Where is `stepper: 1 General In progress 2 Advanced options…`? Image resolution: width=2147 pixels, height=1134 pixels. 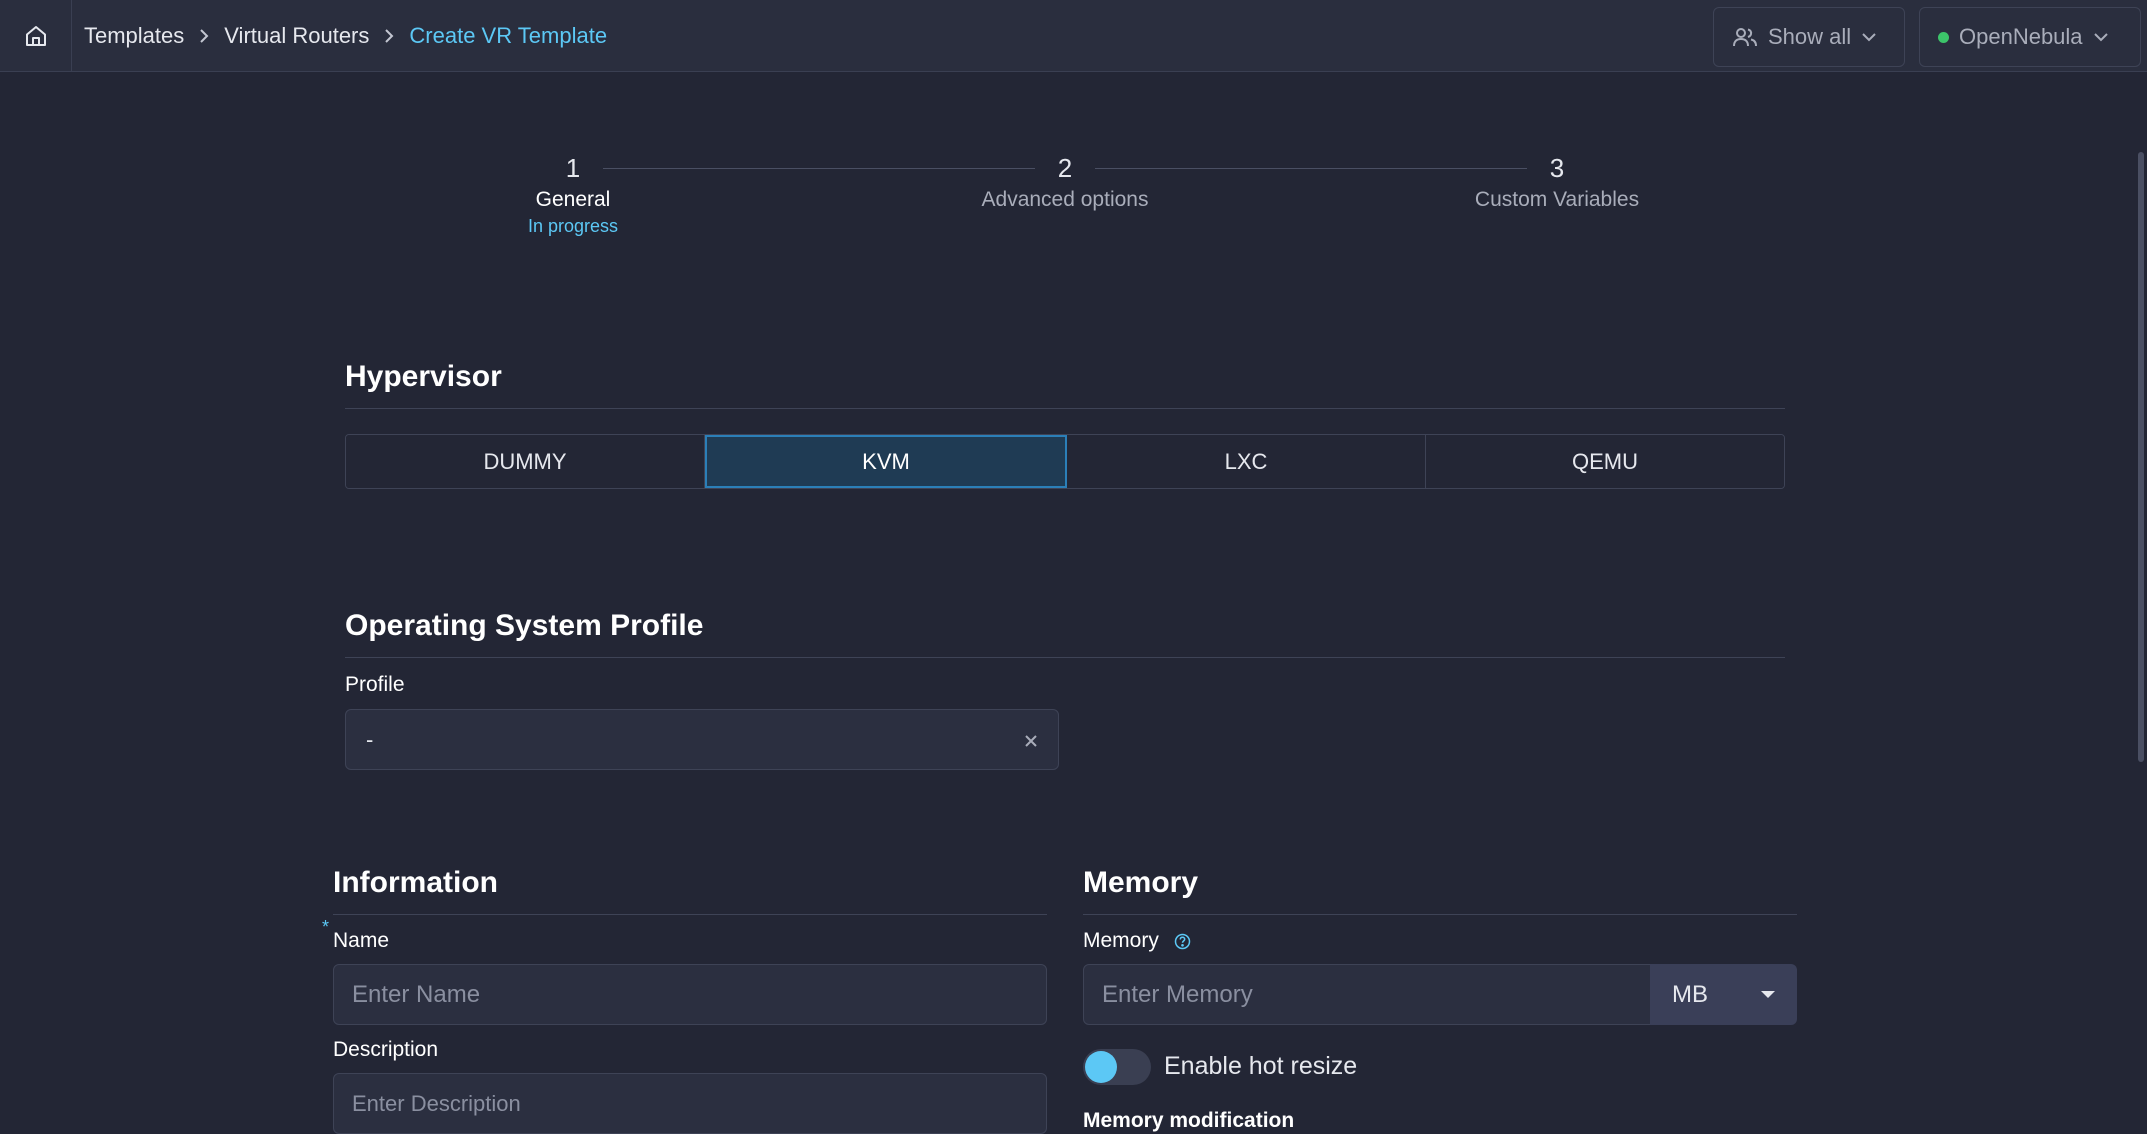 stepper: 1 General In progress 2 Advanced options… is located at coordinates (1065, 200).